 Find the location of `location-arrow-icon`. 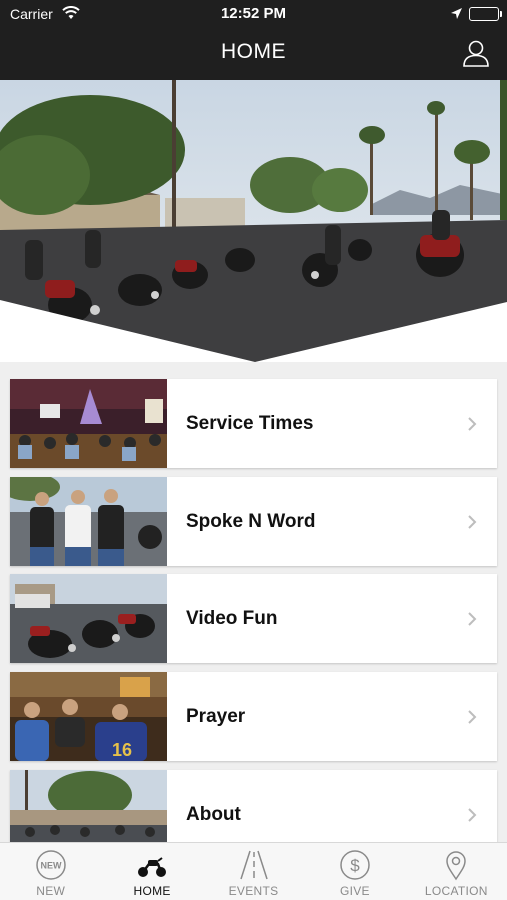

location-arrow-icon is located at coordinates (456, 16).